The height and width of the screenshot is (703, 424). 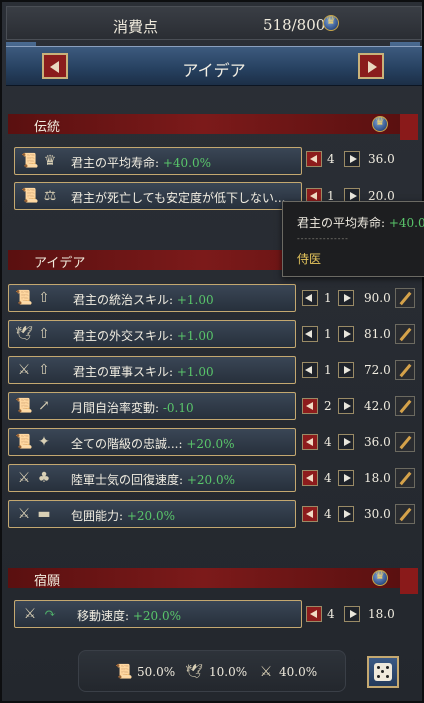 What do you see at coordinates (44, 442) in the screenshot?
I see `estates-icon: ✦` at bounding box center [44, 442].